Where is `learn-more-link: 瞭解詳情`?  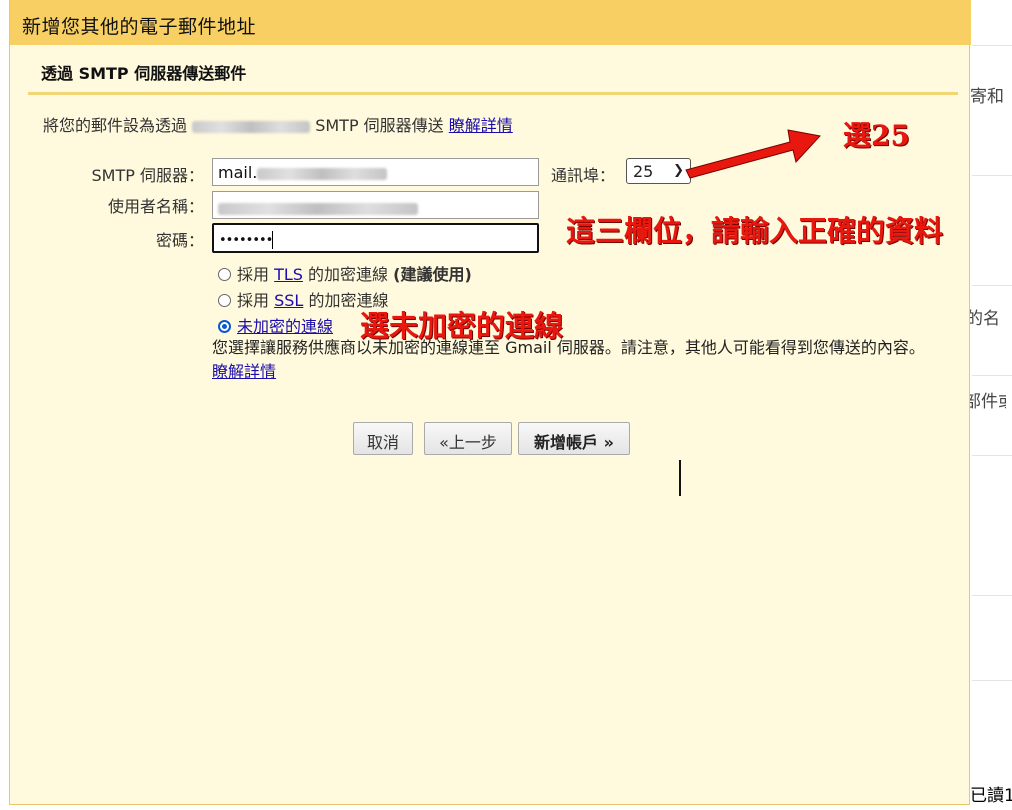 learn-more-link: 瞭解詳情 is located at coordinates (481, 125).